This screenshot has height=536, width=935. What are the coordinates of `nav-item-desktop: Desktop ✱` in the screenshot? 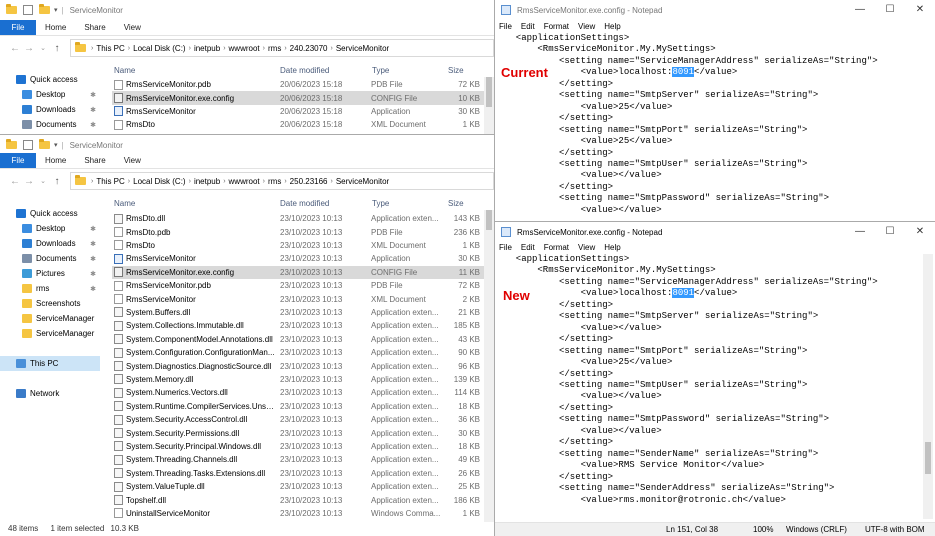 It's located at (50, 94).